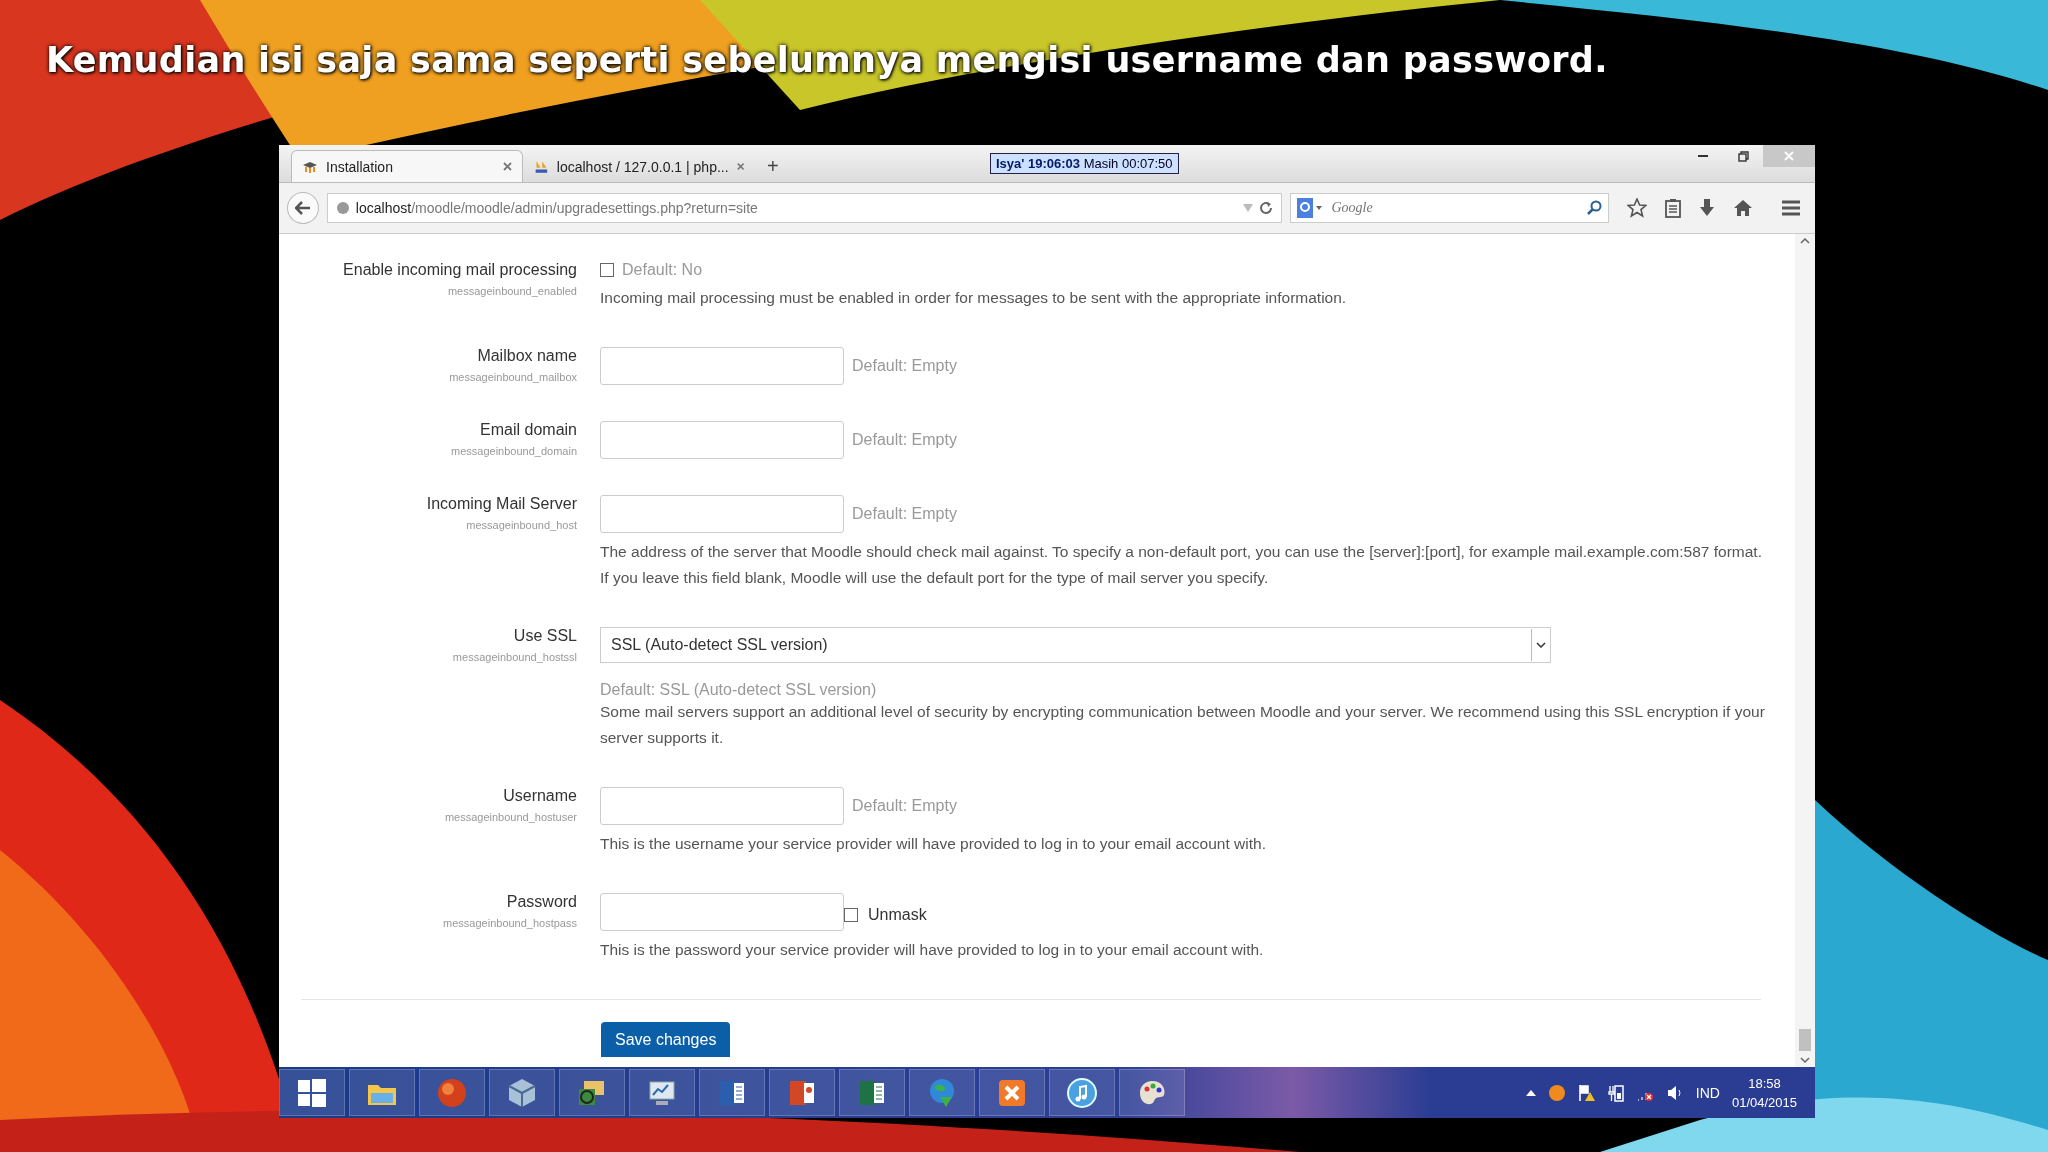 Image resolution: width=2048 pixels, height=1152 pixels. I want to click on flag-warning-icon, so click(1586, 1092).